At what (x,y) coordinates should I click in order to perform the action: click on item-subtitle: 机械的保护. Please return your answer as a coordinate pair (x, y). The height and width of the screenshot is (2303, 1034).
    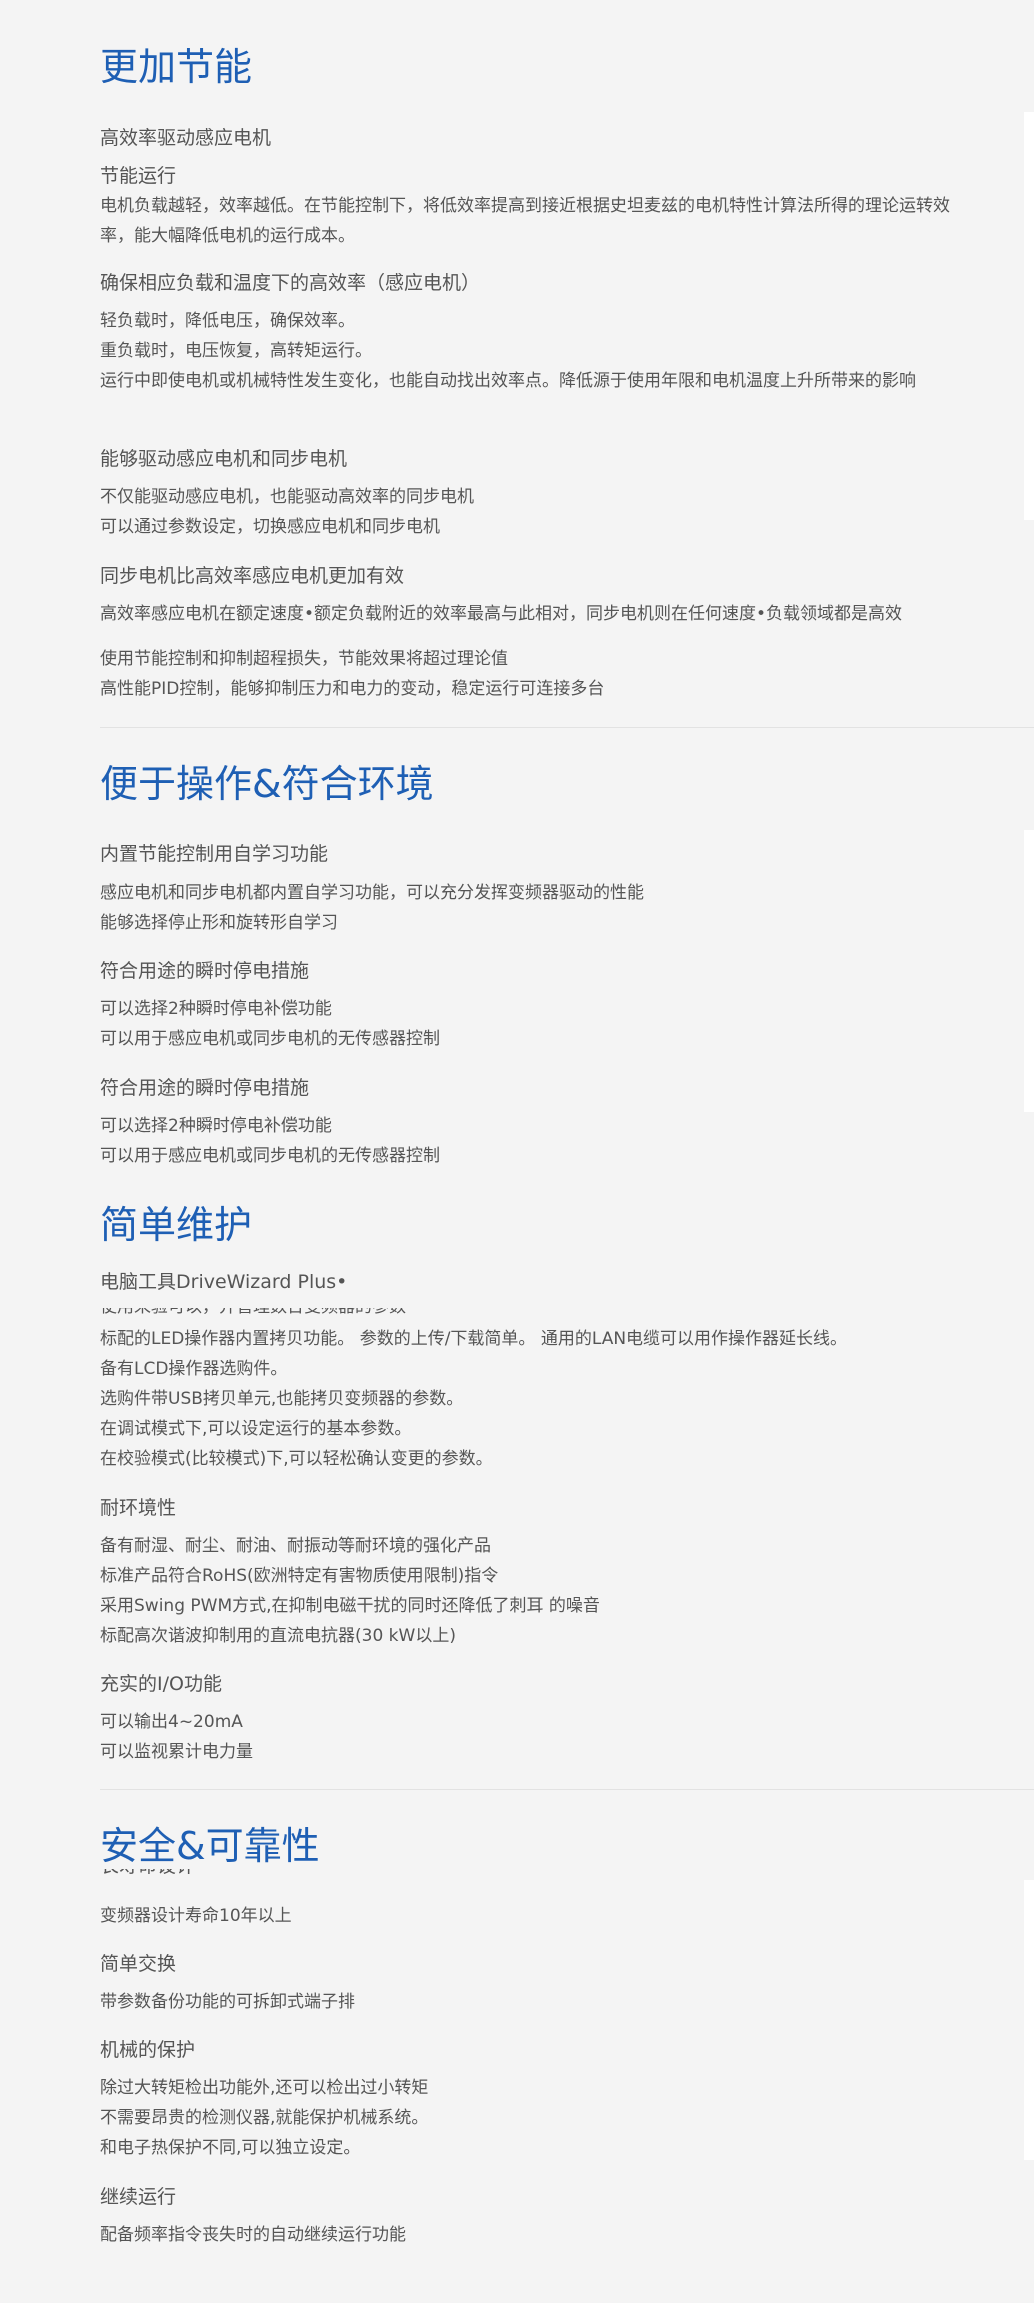
    Looking at the image, I should click on (148, 2050).